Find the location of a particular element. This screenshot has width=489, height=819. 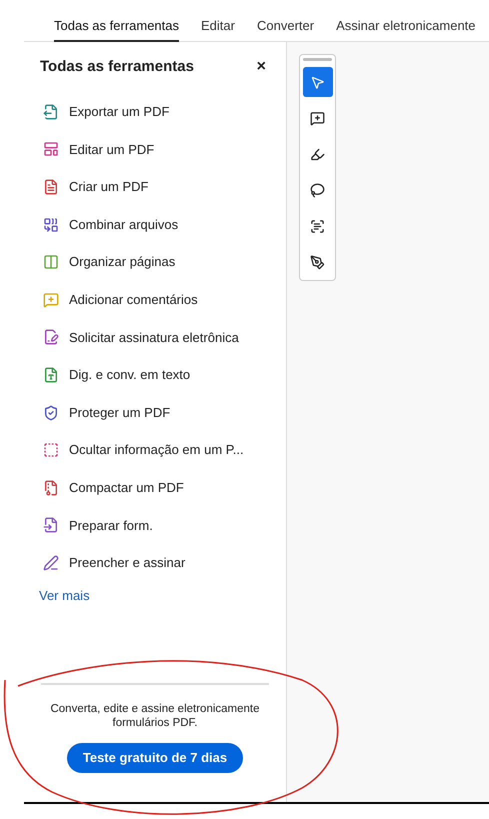

lasso-icon is located at coordinates (317, 190).